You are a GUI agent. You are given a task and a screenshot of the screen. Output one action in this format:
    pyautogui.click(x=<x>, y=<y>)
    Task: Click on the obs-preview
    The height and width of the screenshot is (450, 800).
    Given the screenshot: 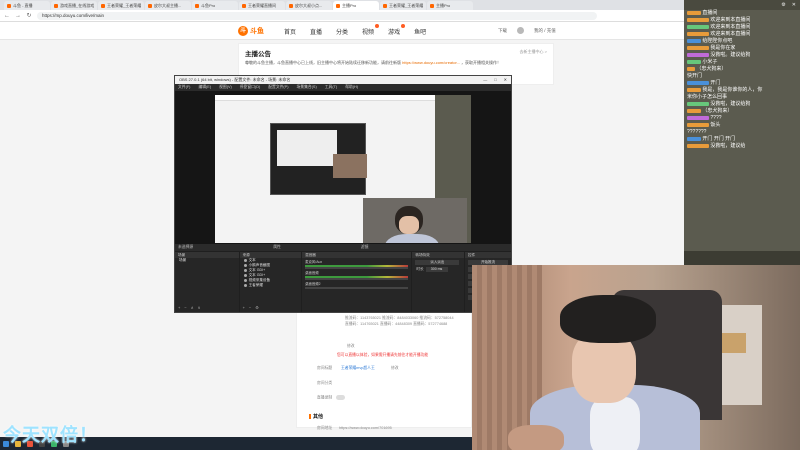 What is the action you would take?
    pyautogui.click(x=343, y=167)
    